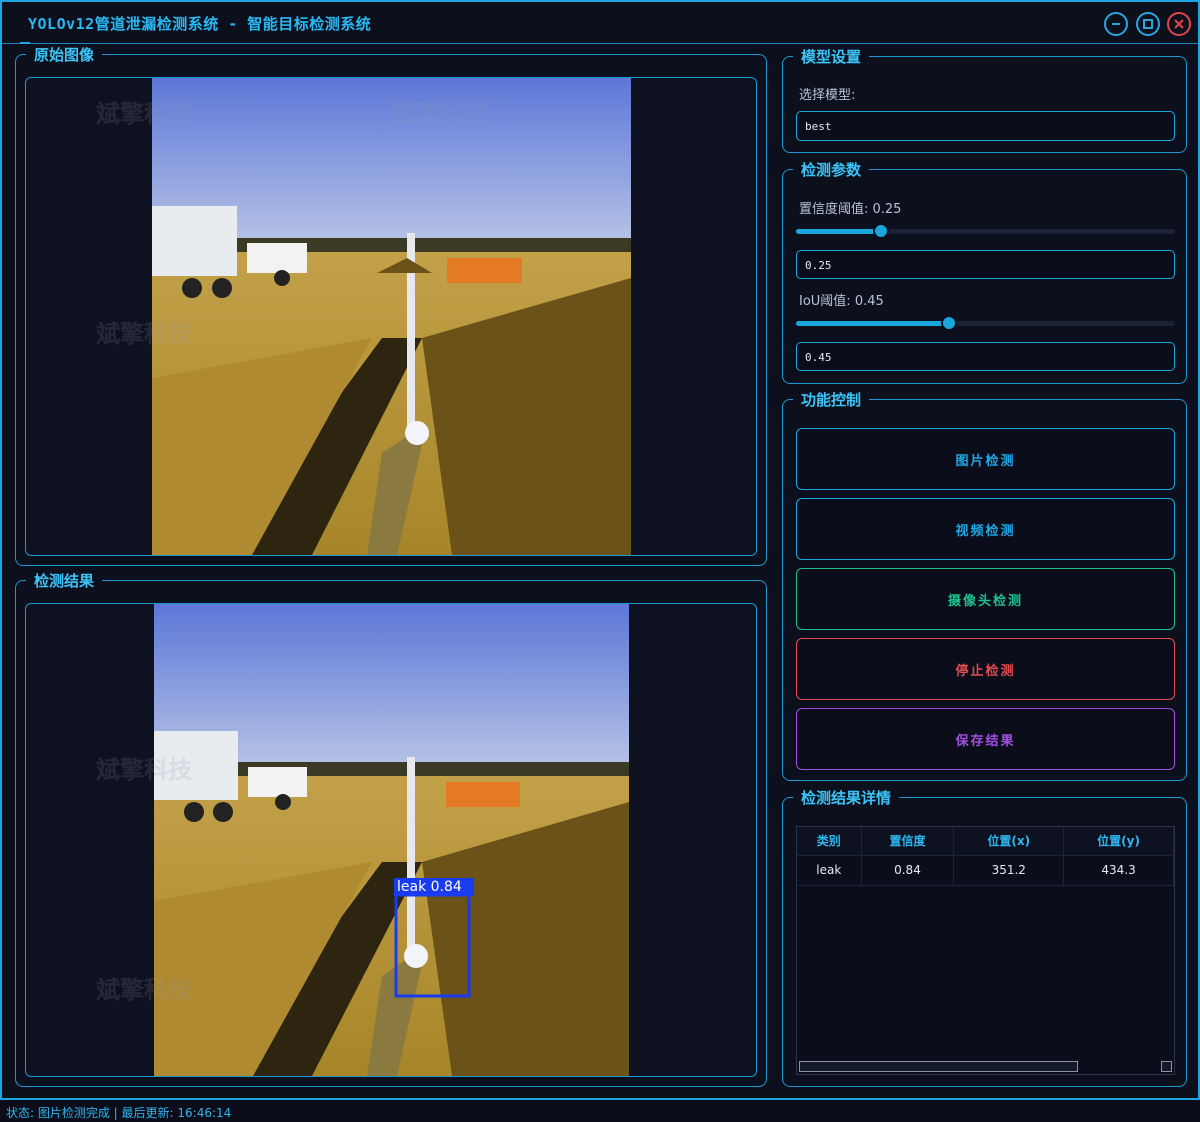  What do you see at coordinates (850, 209) in the screenshot?
I see `confidence-label: 置信度阈值: 0.25` at bounding box center [850, 209].